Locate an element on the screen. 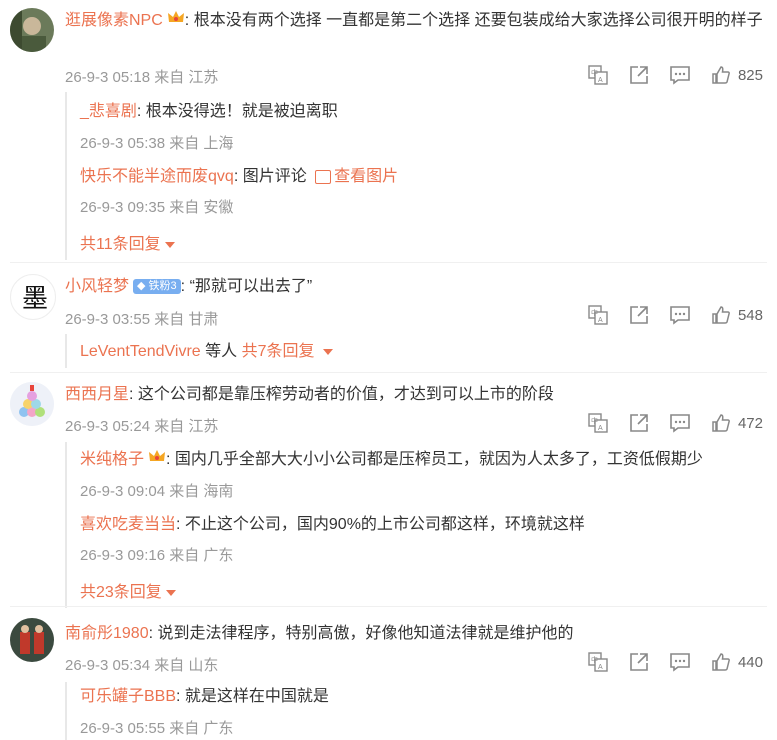 The width and height of the screenshot is (777, 740). comment-text: 这个公司都是靠压榨劳动者的价值，才达到可以上市的阶段 is located at coordinates (345, 394).